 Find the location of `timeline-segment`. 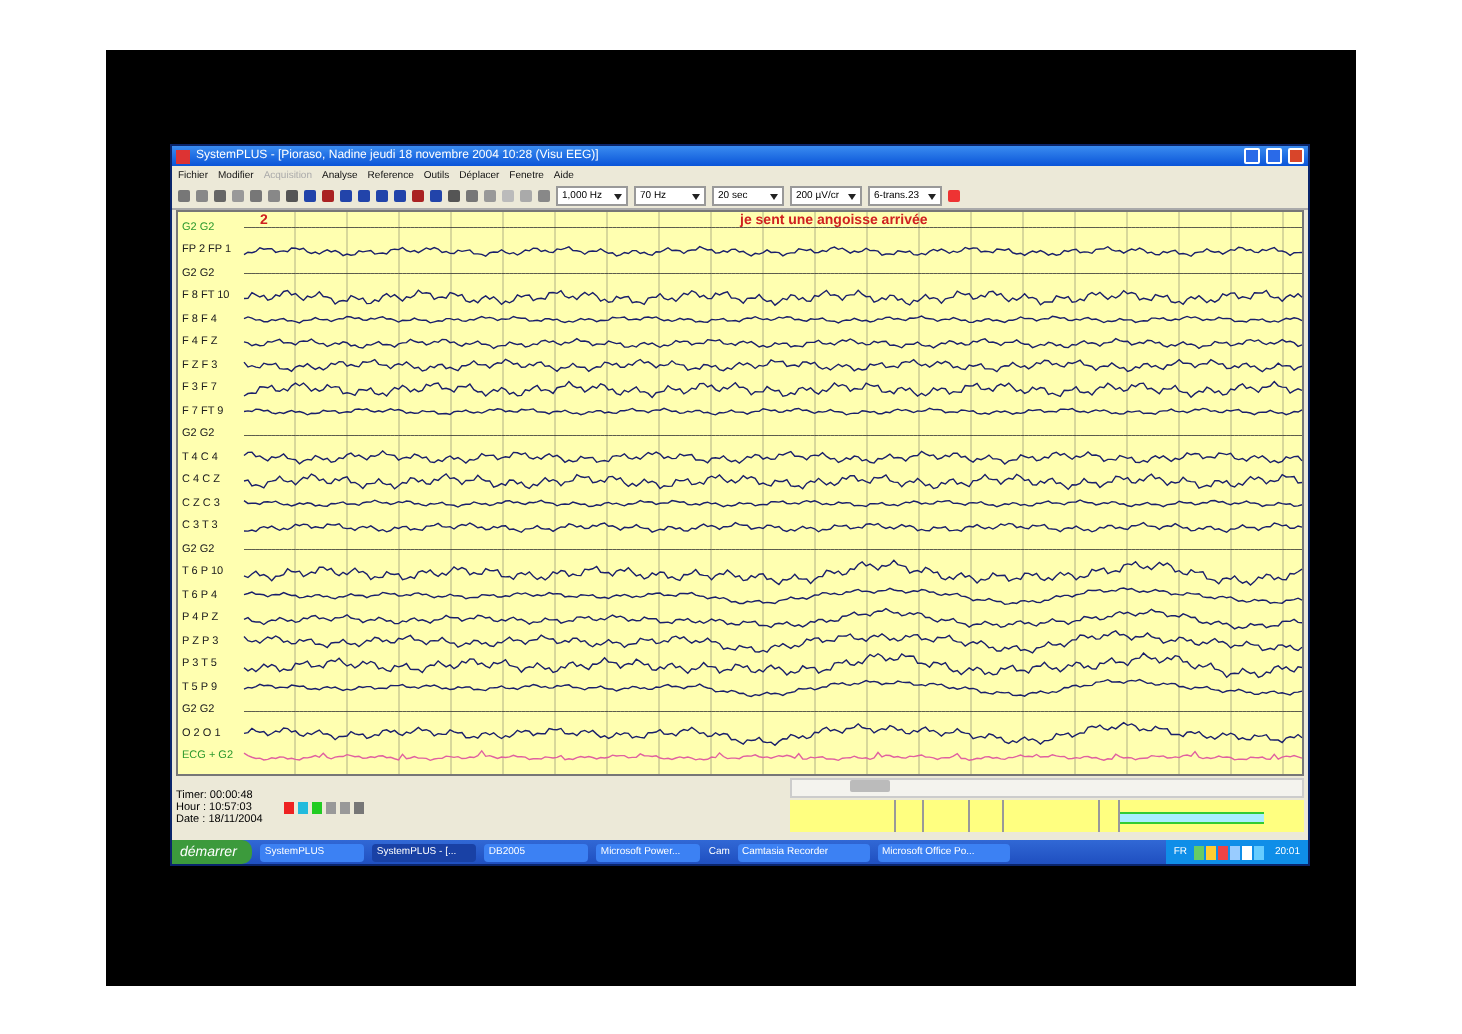

timeline-segment is located at coordinates (1192, 818).